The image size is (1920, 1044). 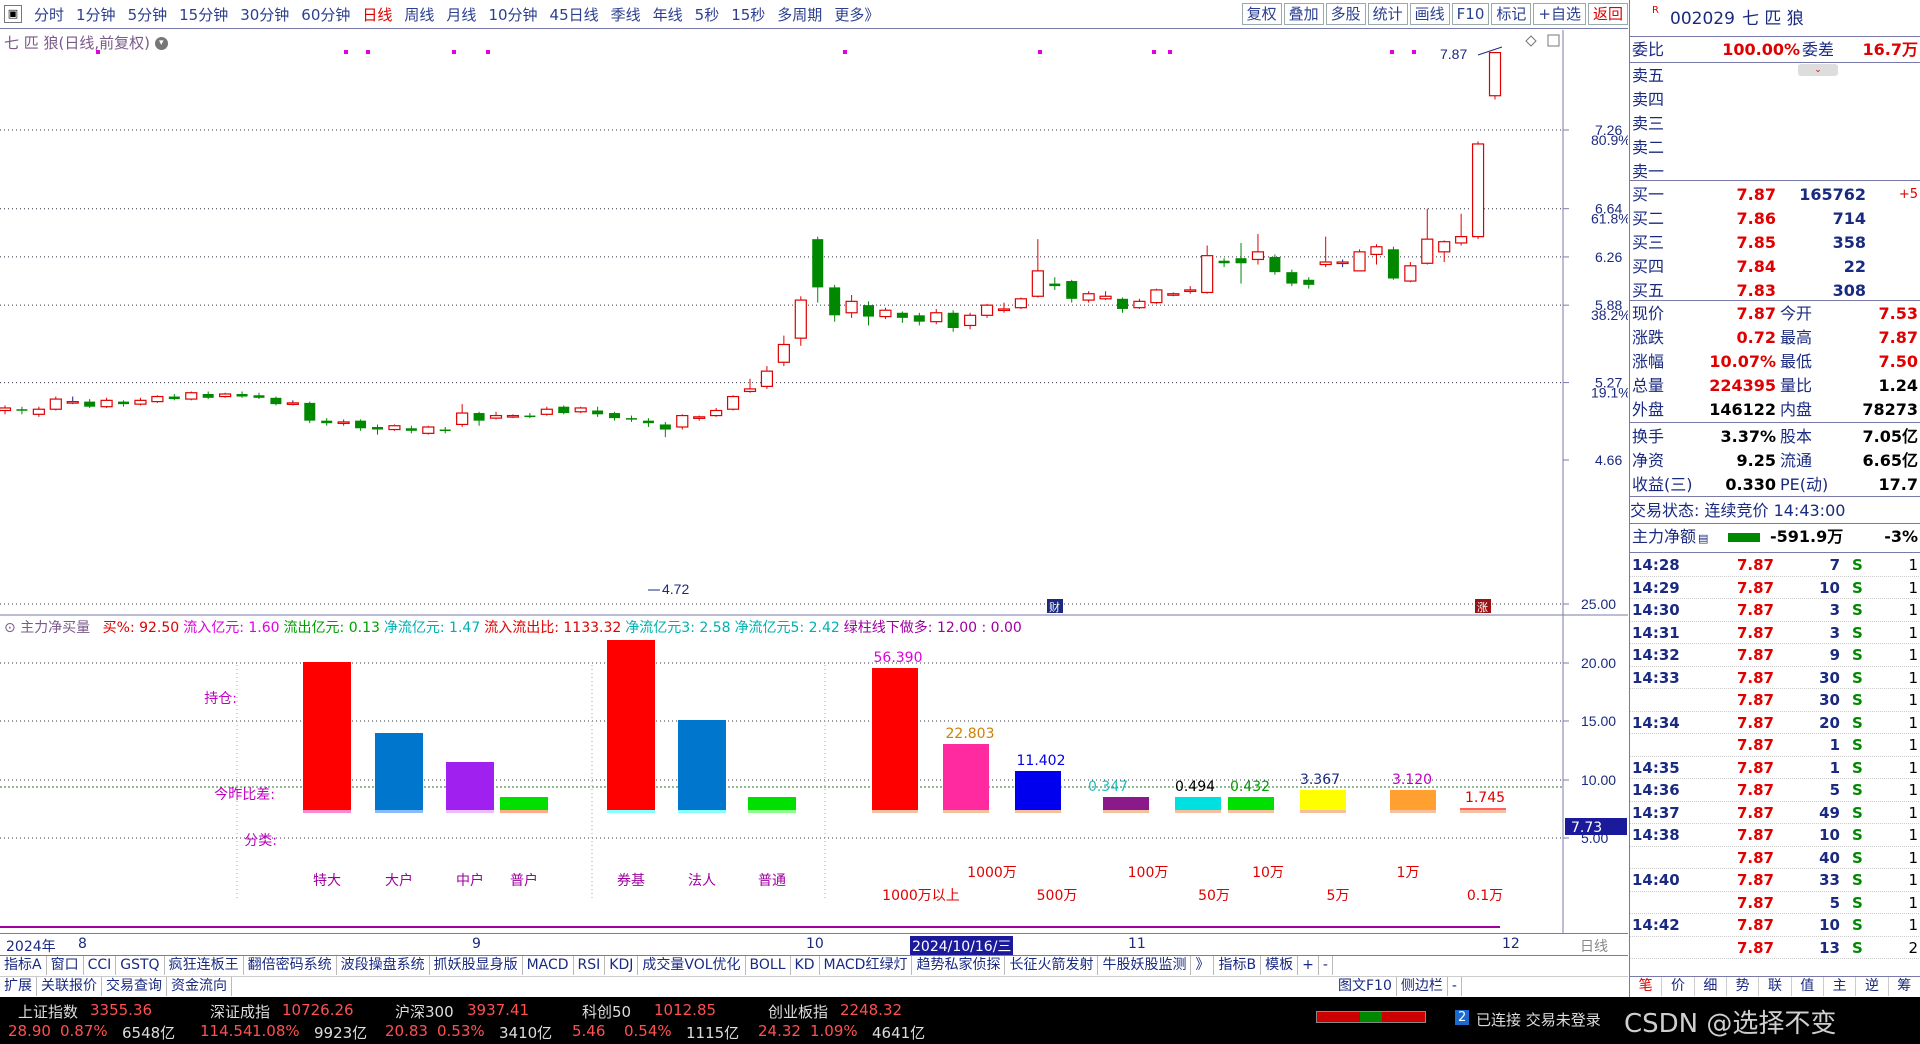 I want to click on extension-tab: 扩展, so click(x=18, y=986).